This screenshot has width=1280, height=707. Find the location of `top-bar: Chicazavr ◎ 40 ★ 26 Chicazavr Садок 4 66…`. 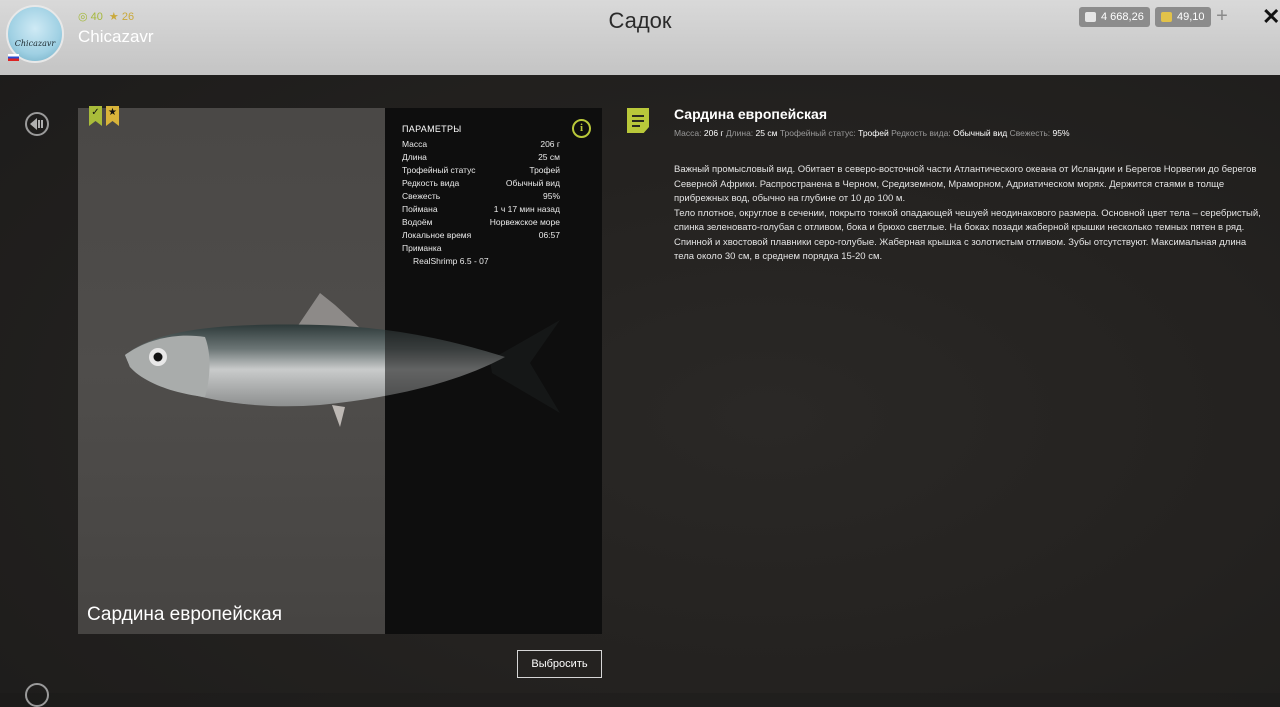

top-bar: Chicazavr ◎ 40 ★ 26 Chicazavr Садок 4 66… is located at coordinates (640, 37).